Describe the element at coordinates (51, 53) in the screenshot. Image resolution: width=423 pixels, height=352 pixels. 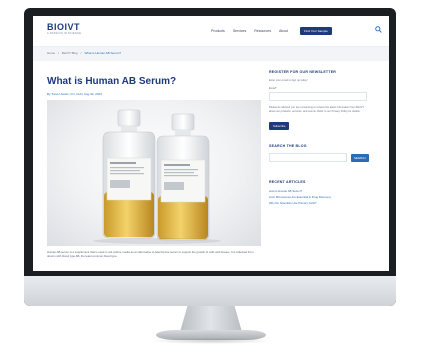
I see `breadcrumb-home: Home` at that location.